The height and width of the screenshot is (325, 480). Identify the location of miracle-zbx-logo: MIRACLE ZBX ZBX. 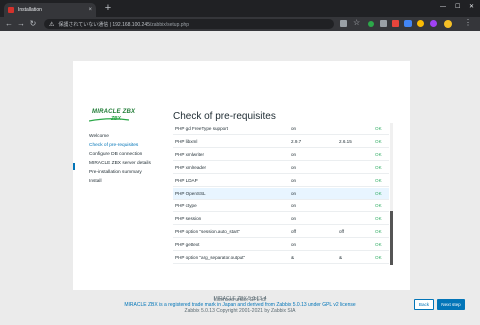
(113, 116).